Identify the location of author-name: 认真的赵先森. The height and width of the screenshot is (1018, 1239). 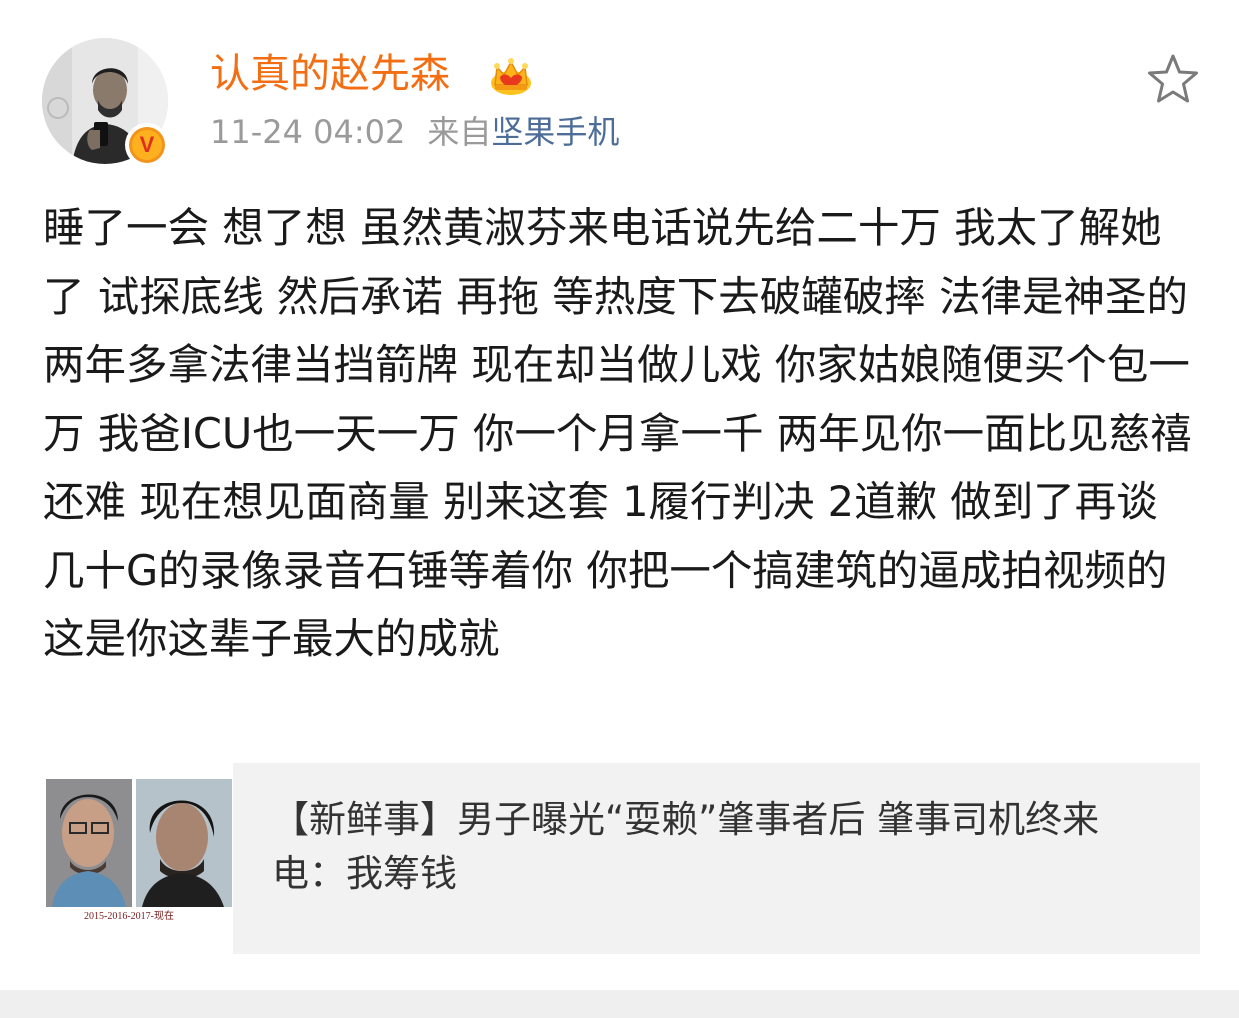
(330, 74).